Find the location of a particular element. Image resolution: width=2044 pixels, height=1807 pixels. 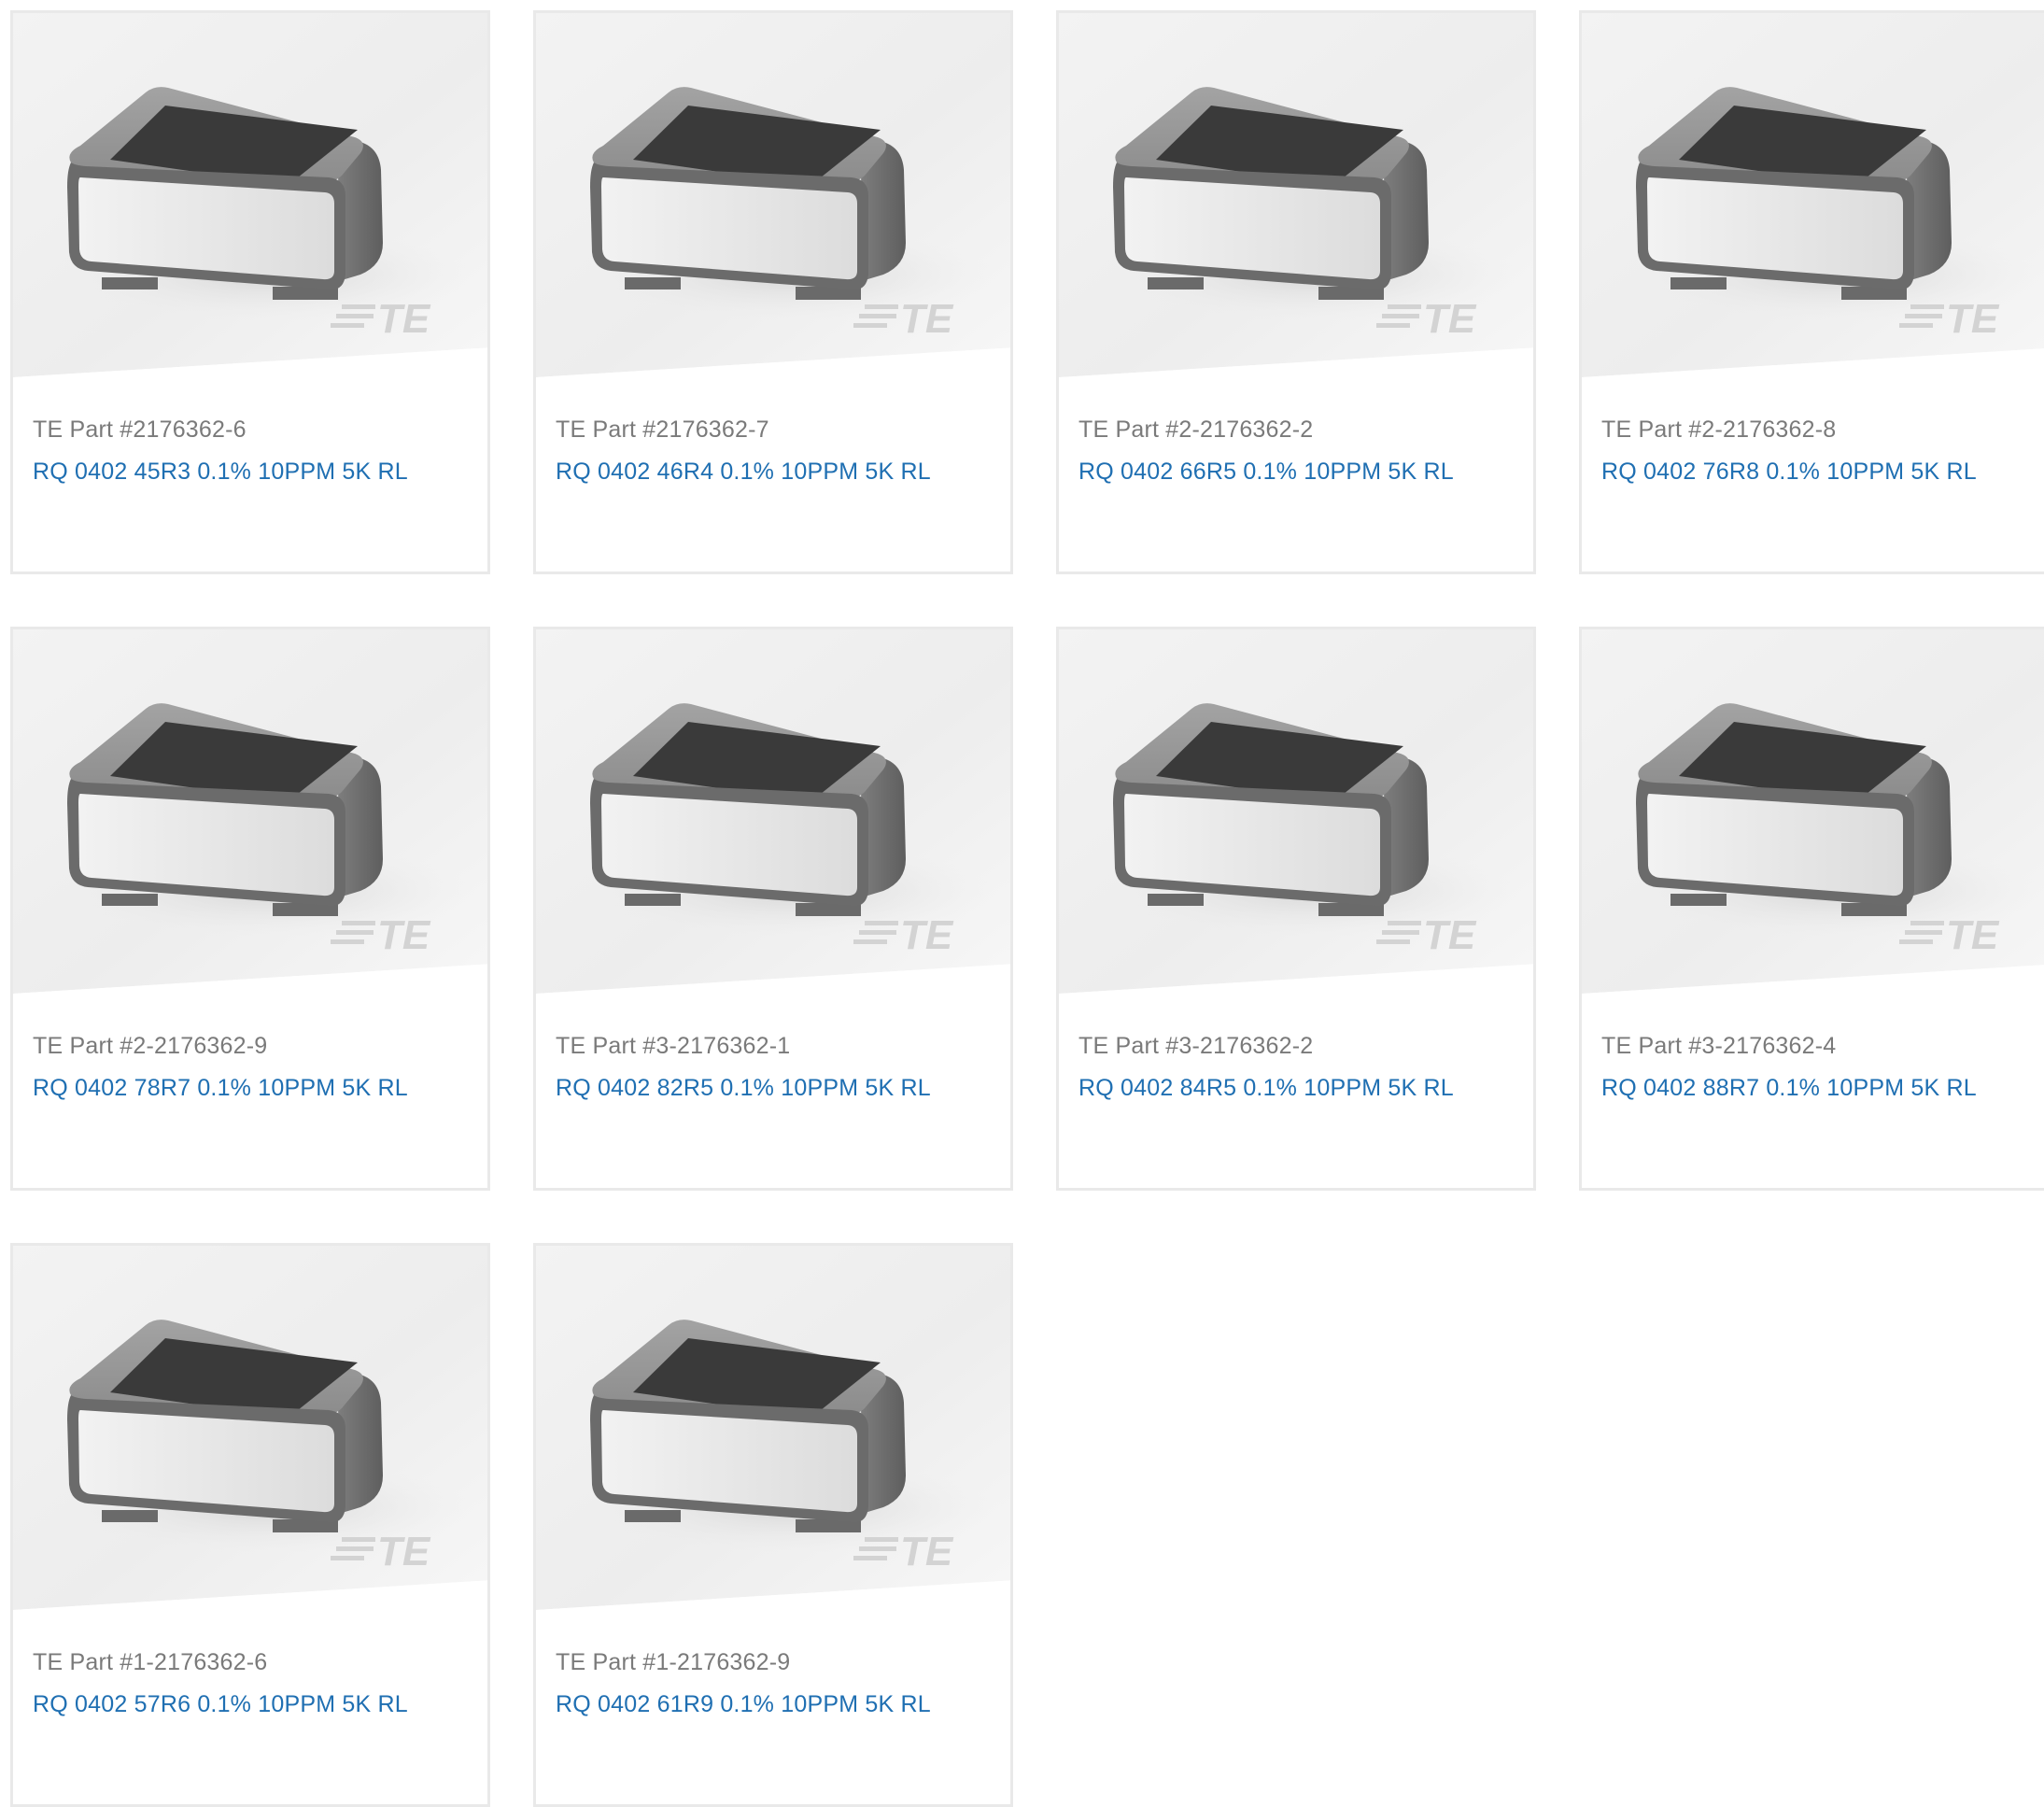

part-number: TE Part #3-2176362-4 is located at coordinates (1719, 1046).